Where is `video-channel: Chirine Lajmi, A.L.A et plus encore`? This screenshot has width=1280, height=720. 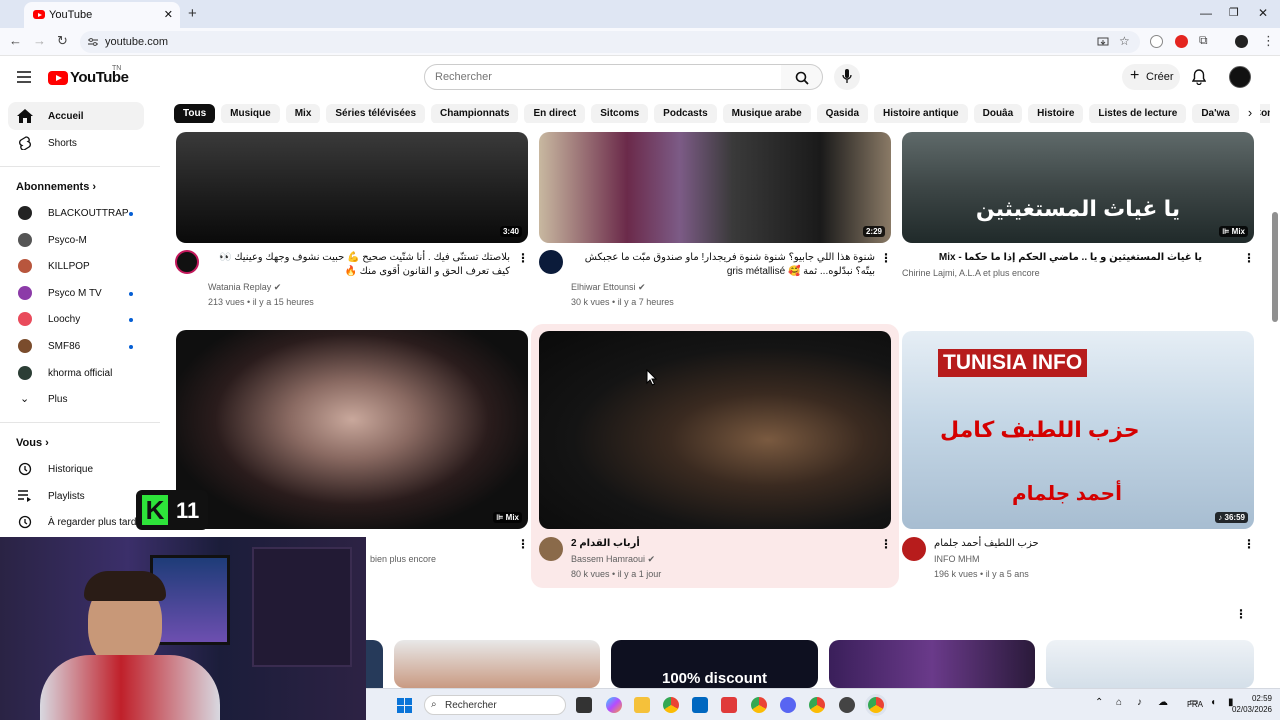 video-channel: Chirine Lajmi, A.L.A et plus encore is located at coordinates (971, 273).